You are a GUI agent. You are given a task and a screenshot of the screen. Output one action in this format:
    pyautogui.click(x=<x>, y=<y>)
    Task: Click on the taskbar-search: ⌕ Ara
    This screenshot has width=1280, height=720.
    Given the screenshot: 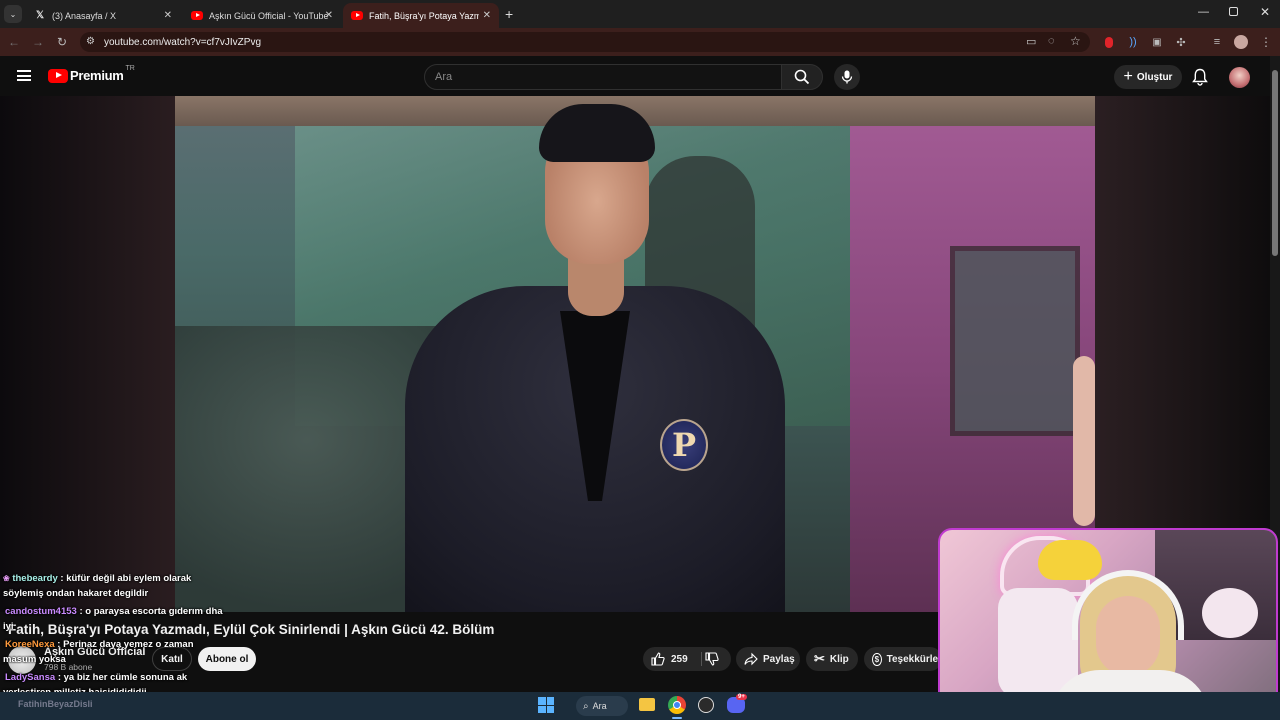 What is the action you would take?
    pyautogui.click(x=602, y=706)
    